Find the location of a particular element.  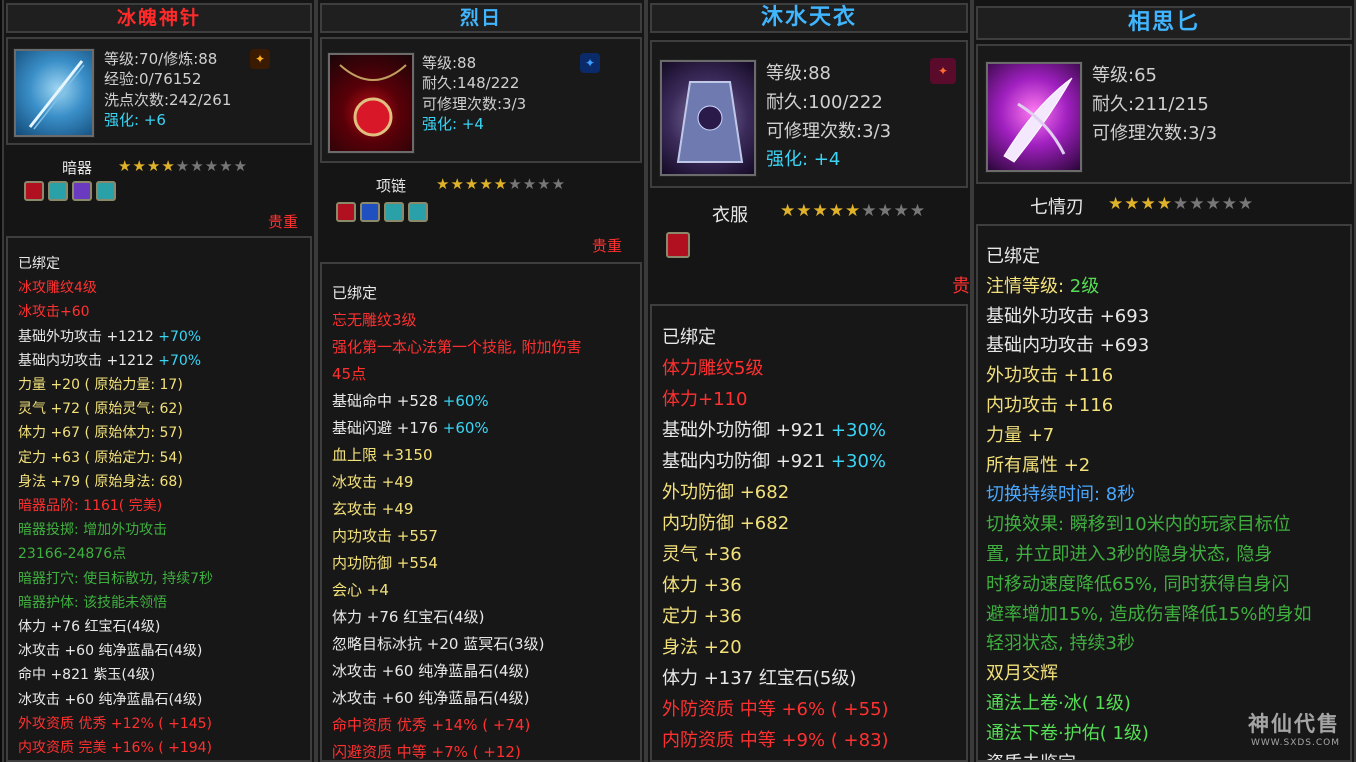

switch-effect: 避率增加15%, 造成伤害降低15%的身如 is located at coordinates (1149, 614).